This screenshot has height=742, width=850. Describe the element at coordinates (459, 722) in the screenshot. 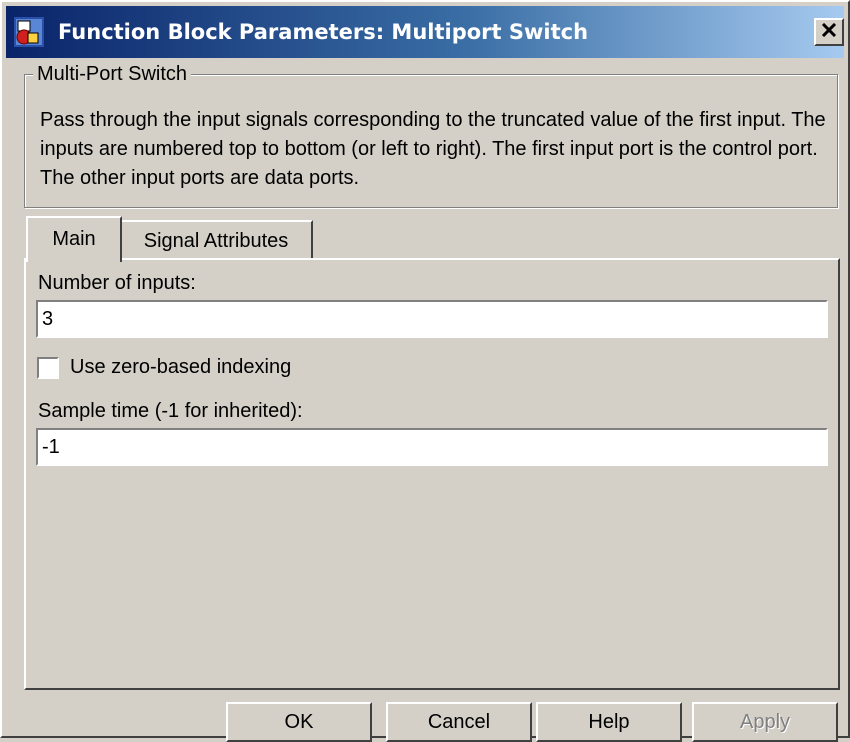

I see `cancel-button: Cancel` at that location.